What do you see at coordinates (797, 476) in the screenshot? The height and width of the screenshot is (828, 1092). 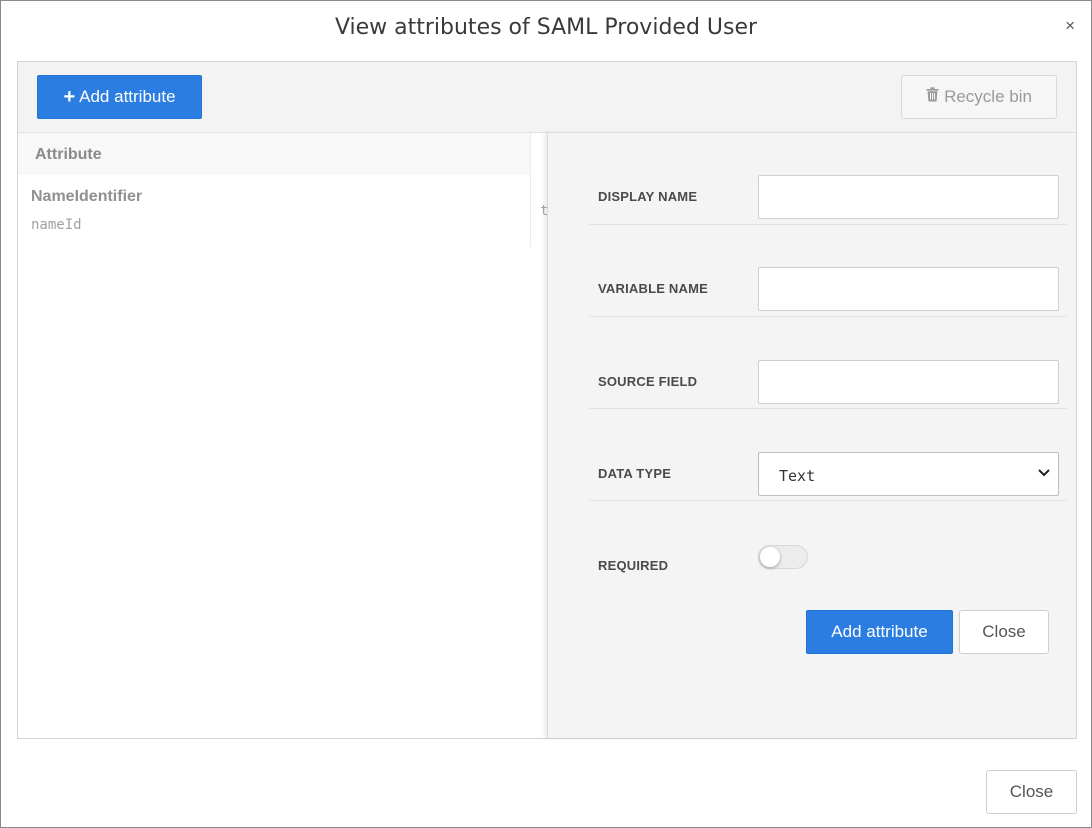 I see `data-type-selected-value: Text` at bounding box center [797, 476].